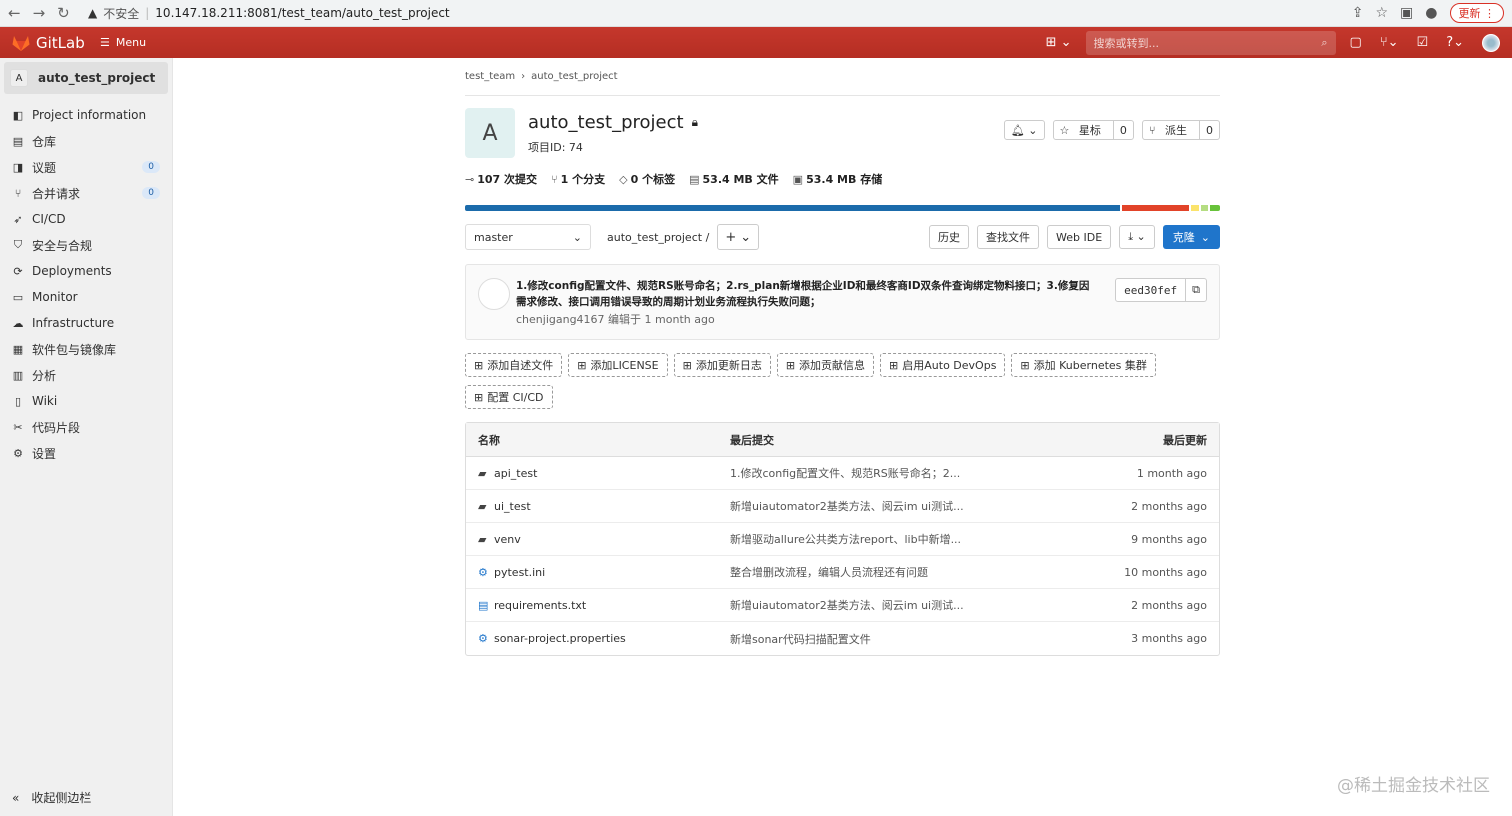  Describe the element at coordinates (39, 13) in the screenshot. I see `forward-icon: →` at that location.